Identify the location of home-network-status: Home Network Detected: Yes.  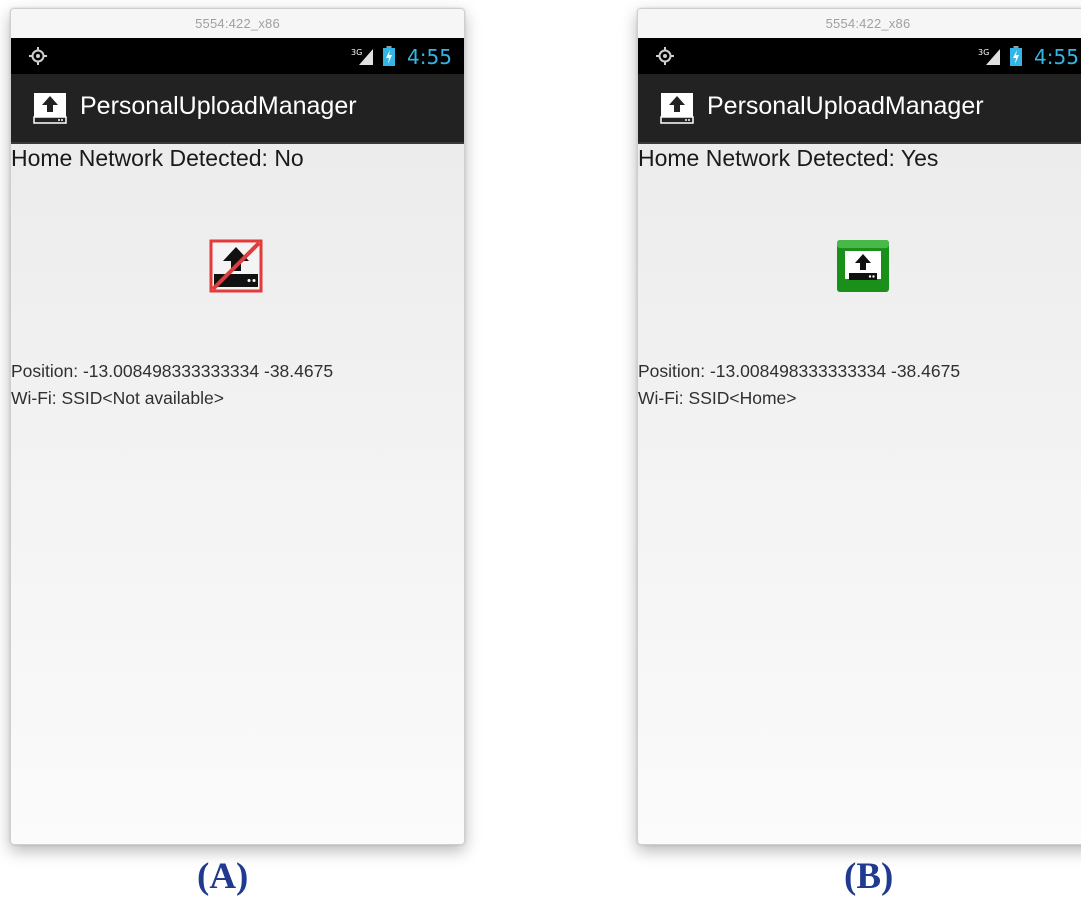
(788, 158).